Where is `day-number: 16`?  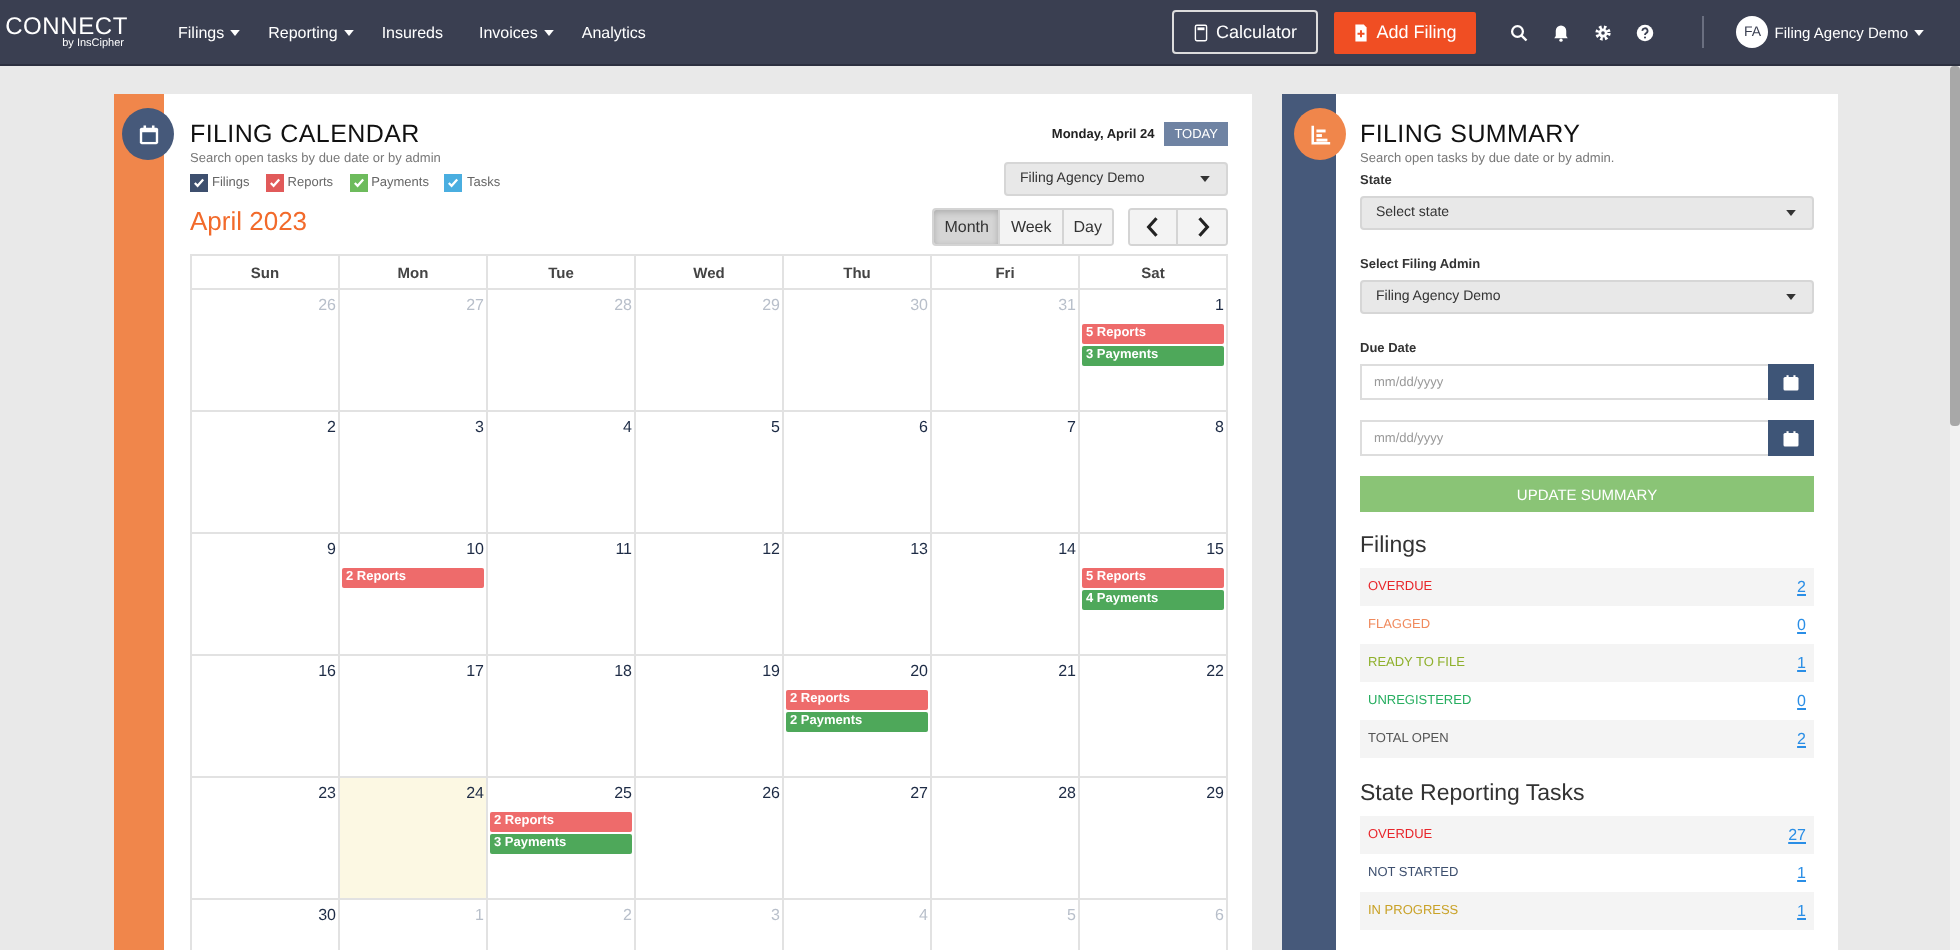 day-number: 16 is located at coordinates (327, 671).